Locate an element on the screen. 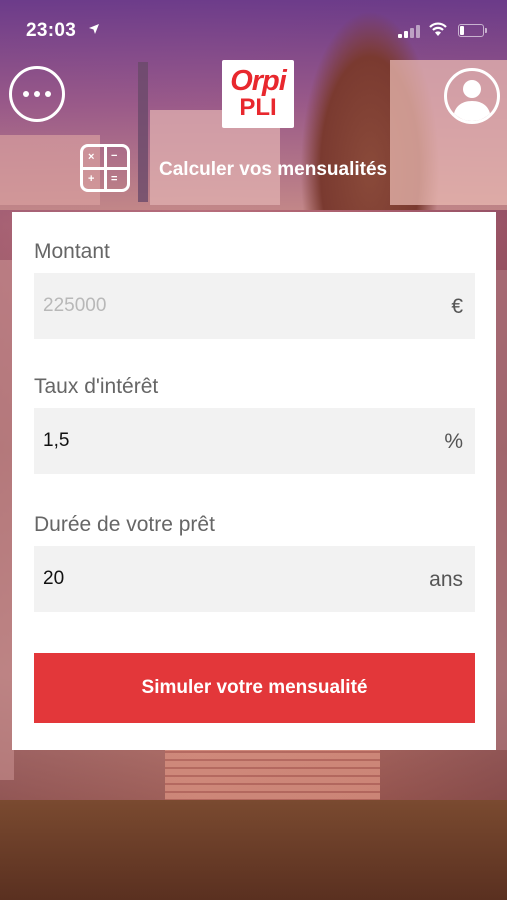  calculator-icon-minus: − is located at coordinates (114, 156).